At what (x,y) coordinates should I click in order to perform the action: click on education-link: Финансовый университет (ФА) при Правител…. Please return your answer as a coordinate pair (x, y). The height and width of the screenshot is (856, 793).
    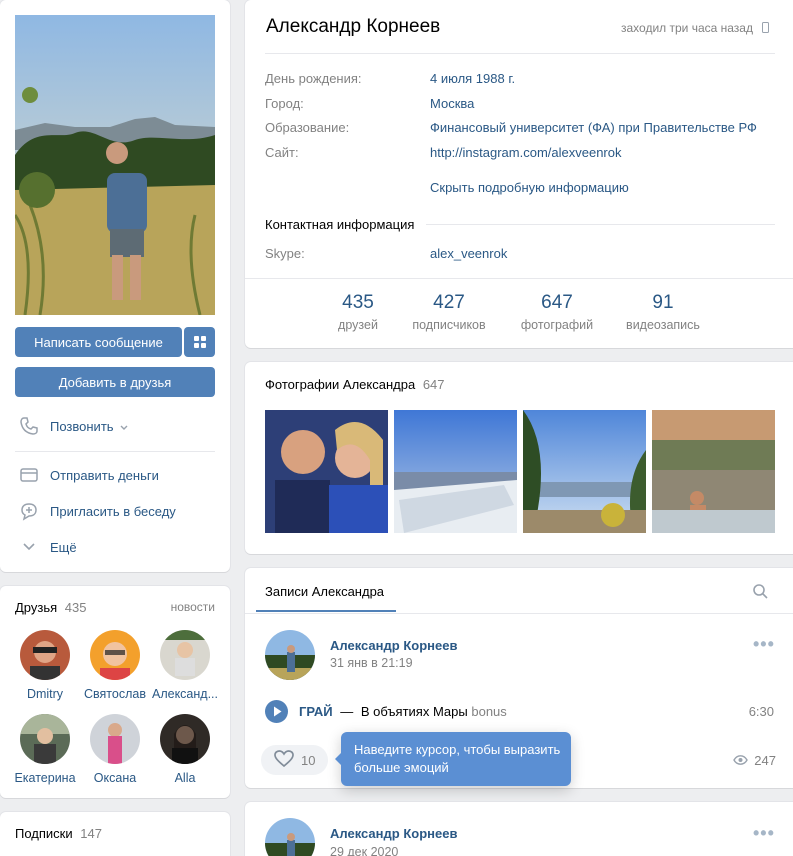
    Looking at the image, I should click on (593, 127).